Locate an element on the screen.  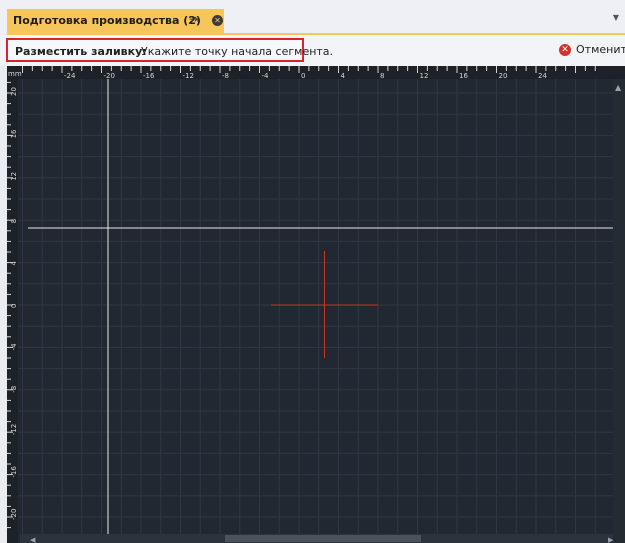
scroll-left-arrow-icon: ◀ is located at coordinates (33, 539).